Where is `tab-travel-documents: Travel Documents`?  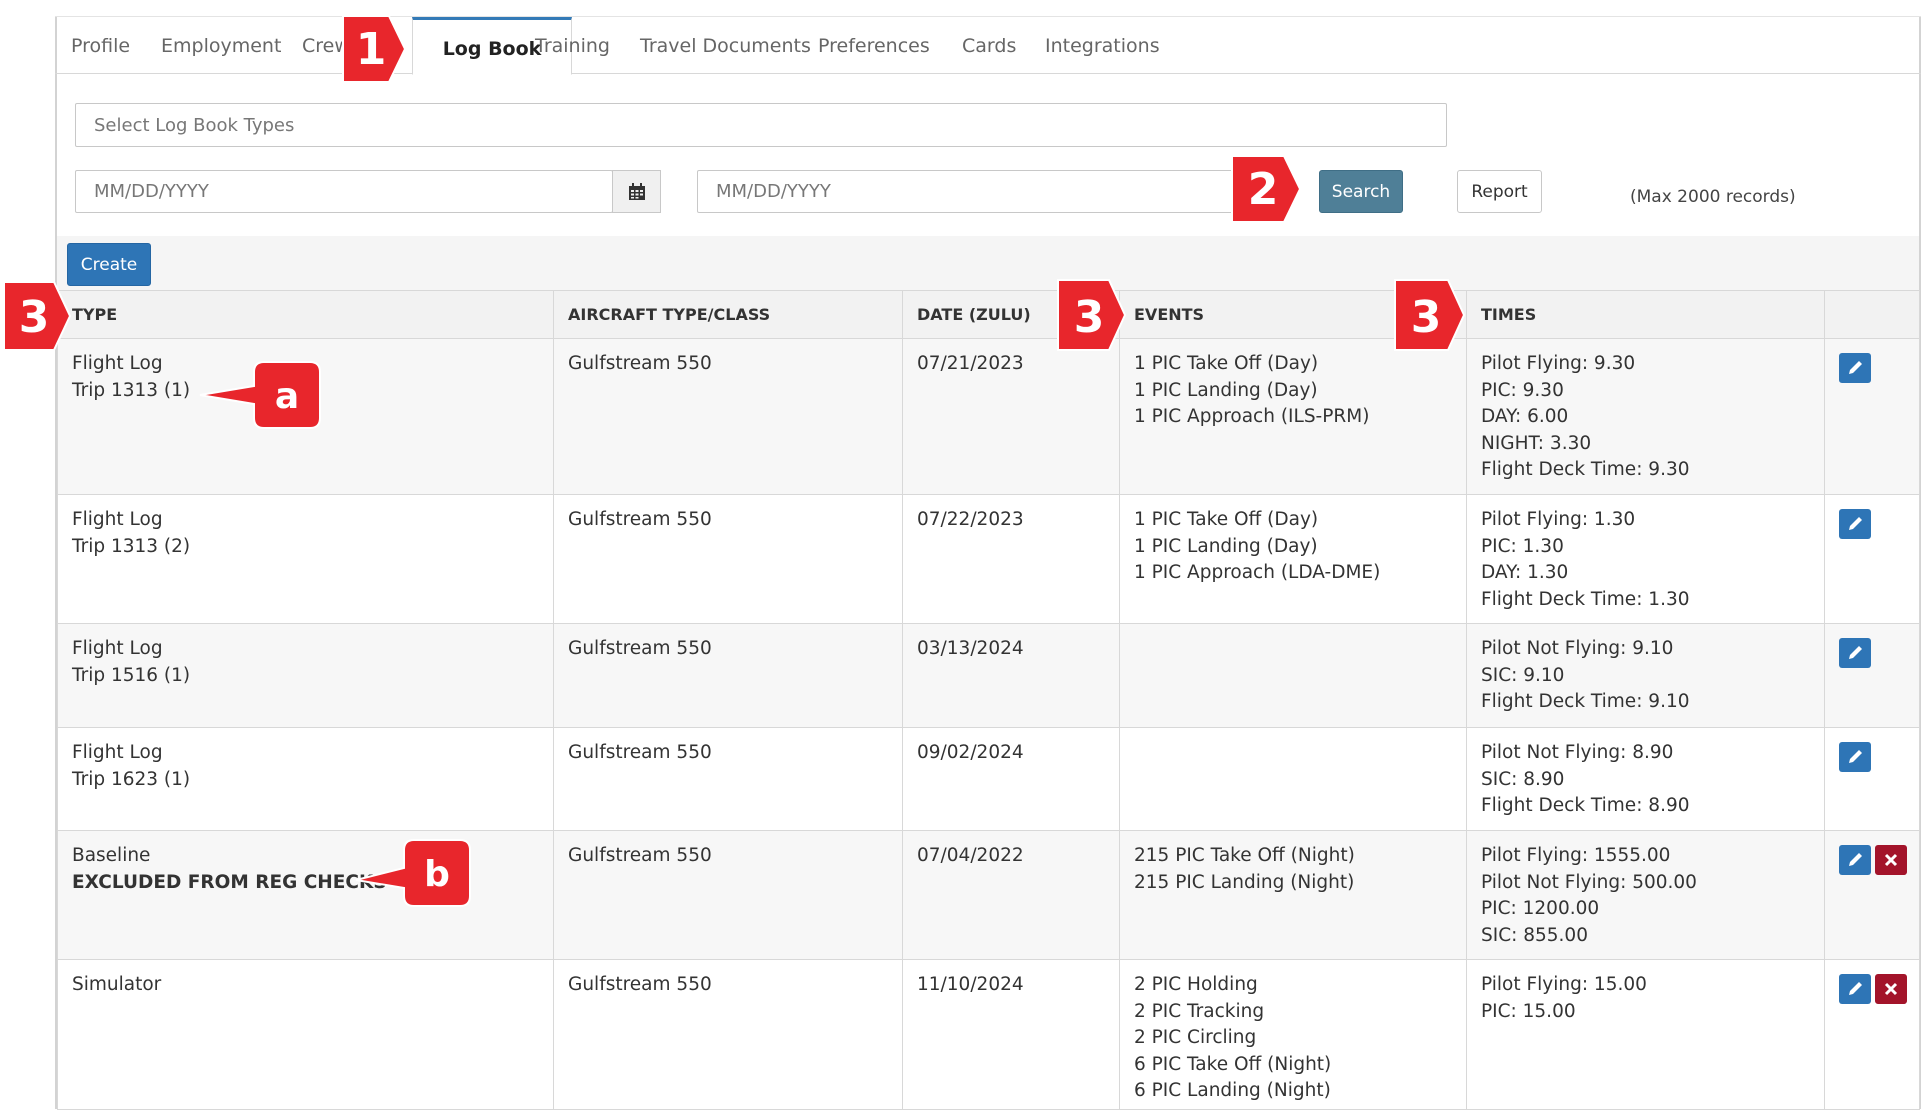
tab-travel-documents: Travel Documents is located at coordinates (725, 46).